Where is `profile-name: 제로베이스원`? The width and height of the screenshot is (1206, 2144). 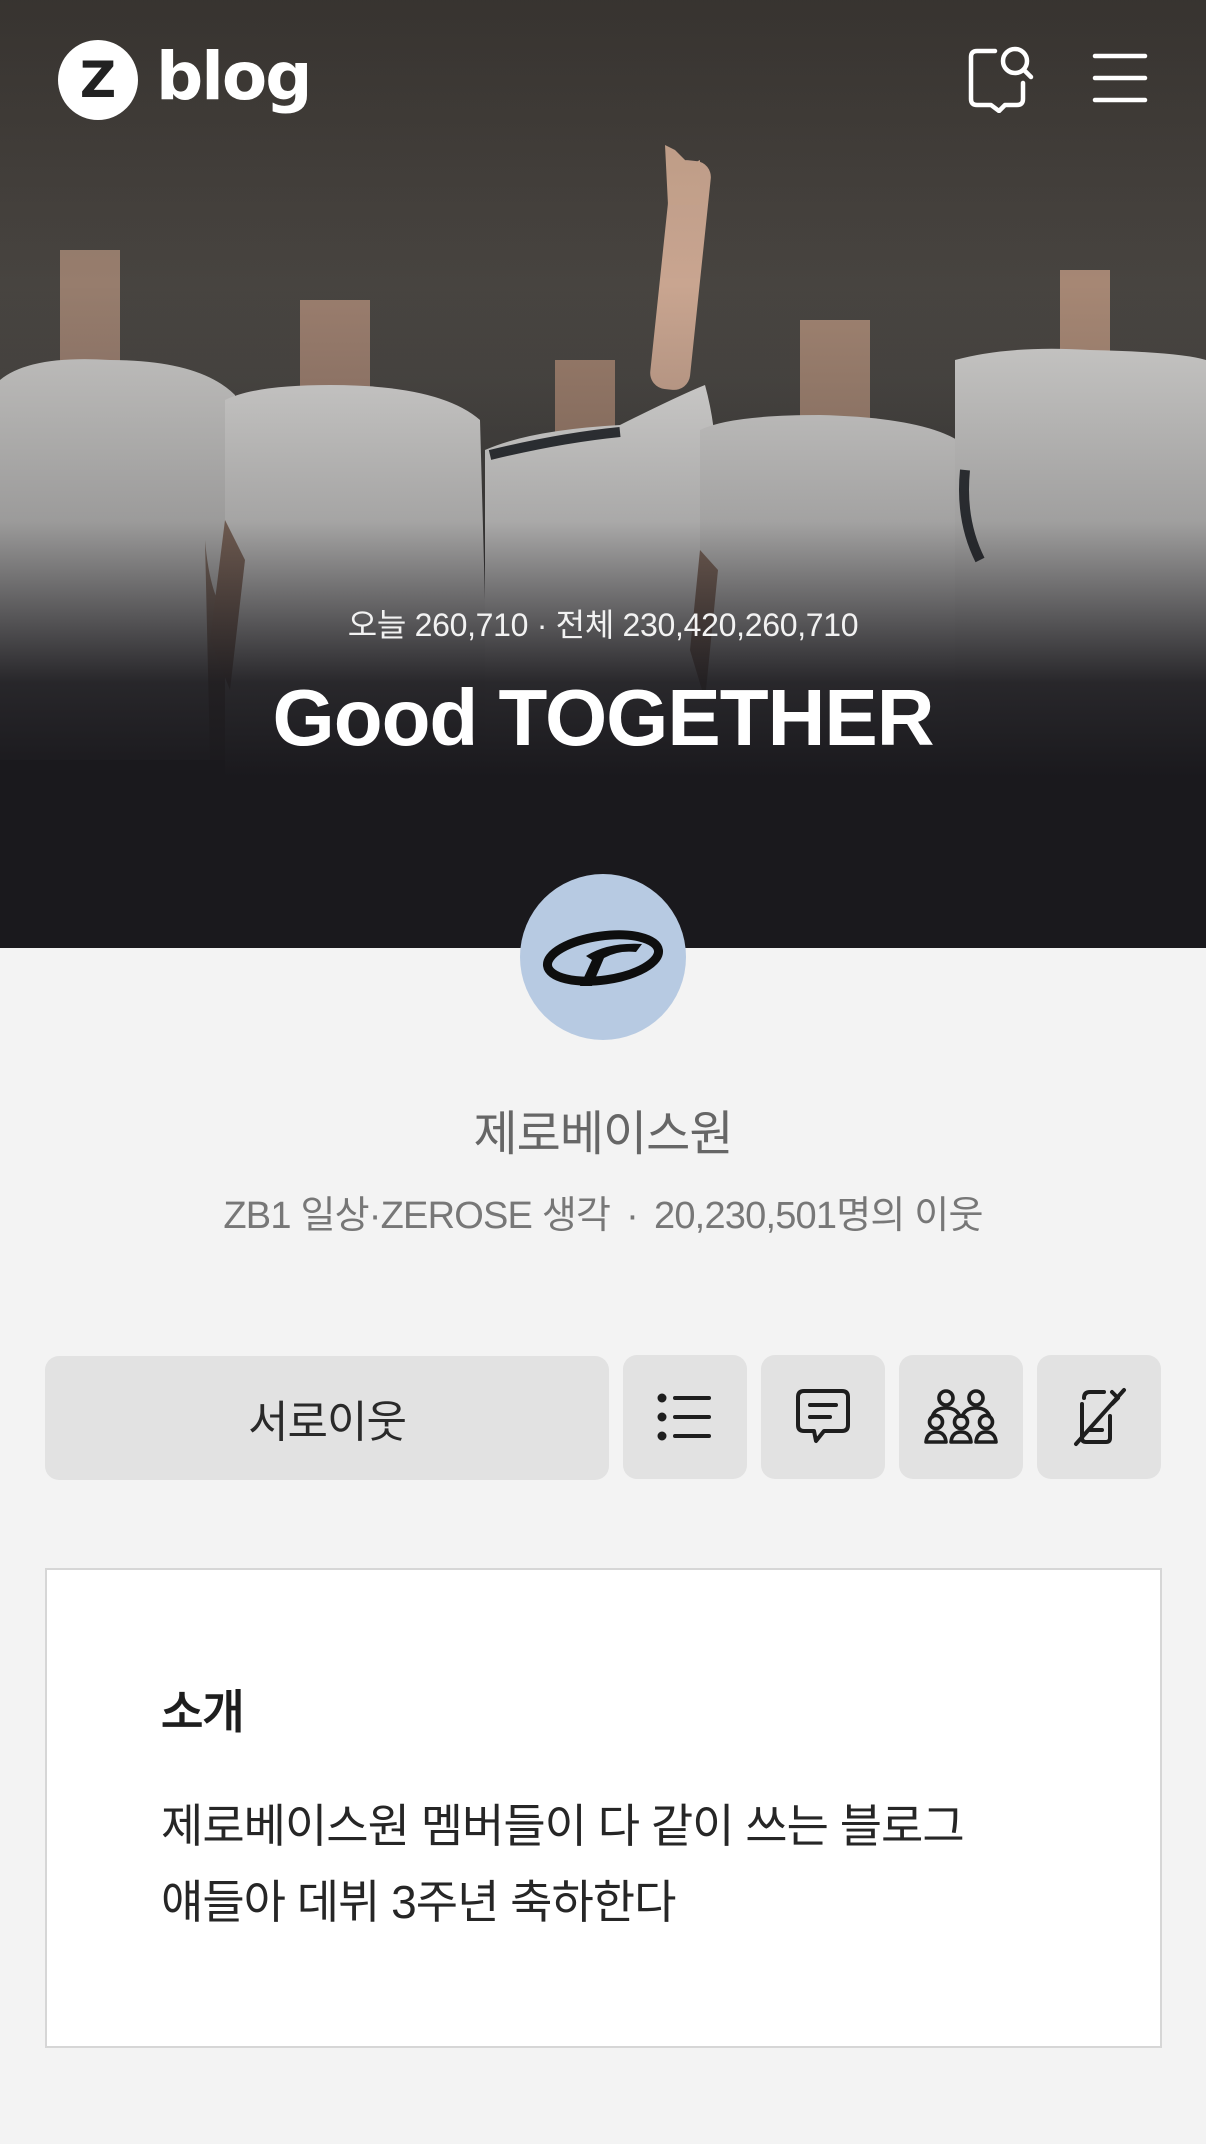
profile-name: 제로베이스원 is located at coordinates (603, 1134).